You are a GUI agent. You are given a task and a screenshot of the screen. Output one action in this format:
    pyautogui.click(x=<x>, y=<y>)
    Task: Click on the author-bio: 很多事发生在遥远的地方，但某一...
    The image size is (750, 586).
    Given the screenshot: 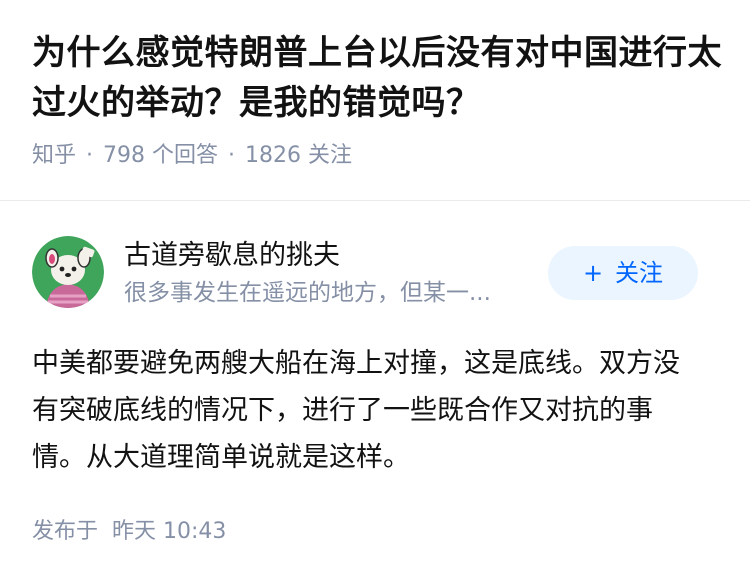 What is the action you would take?
    pyautogui.click(x=307, y=293)
    